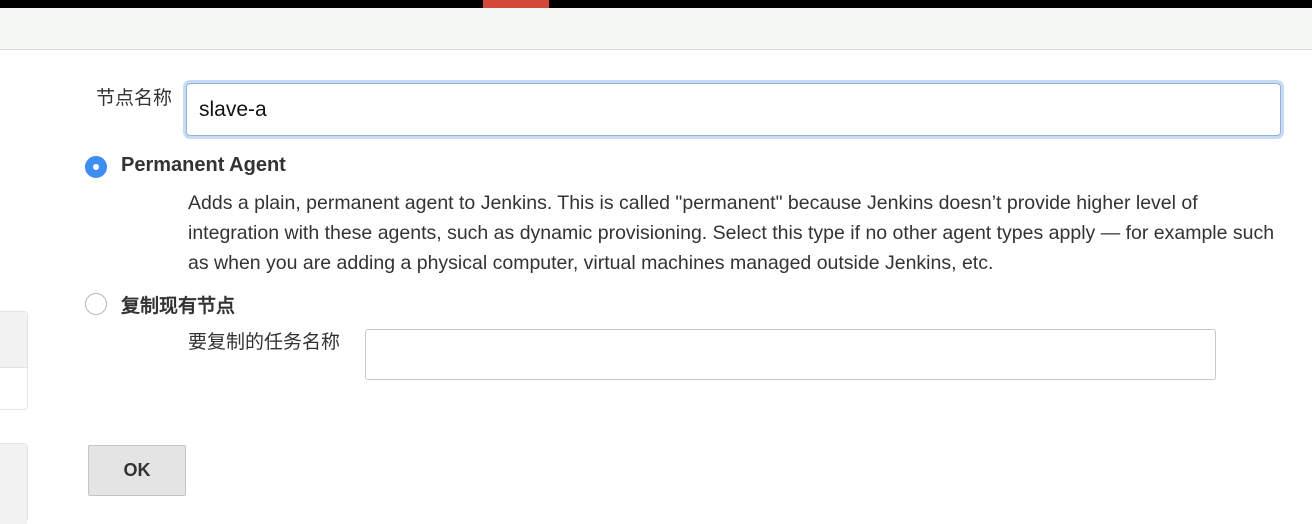  What do you see at coordinates (96, 304) in the screenshot?
I see `copy-existing-node-radio` at bounding box center [96, 304].